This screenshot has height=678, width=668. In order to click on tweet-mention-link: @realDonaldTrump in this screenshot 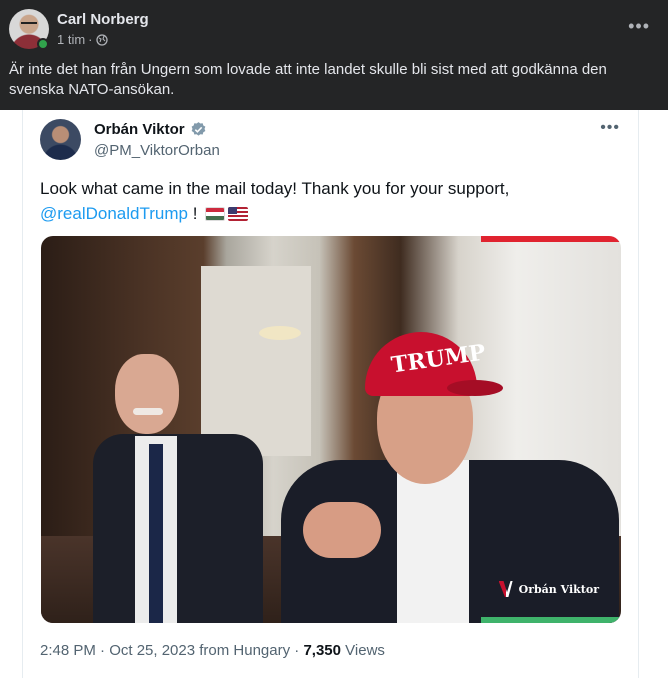, I will do `click(114, 213)`.